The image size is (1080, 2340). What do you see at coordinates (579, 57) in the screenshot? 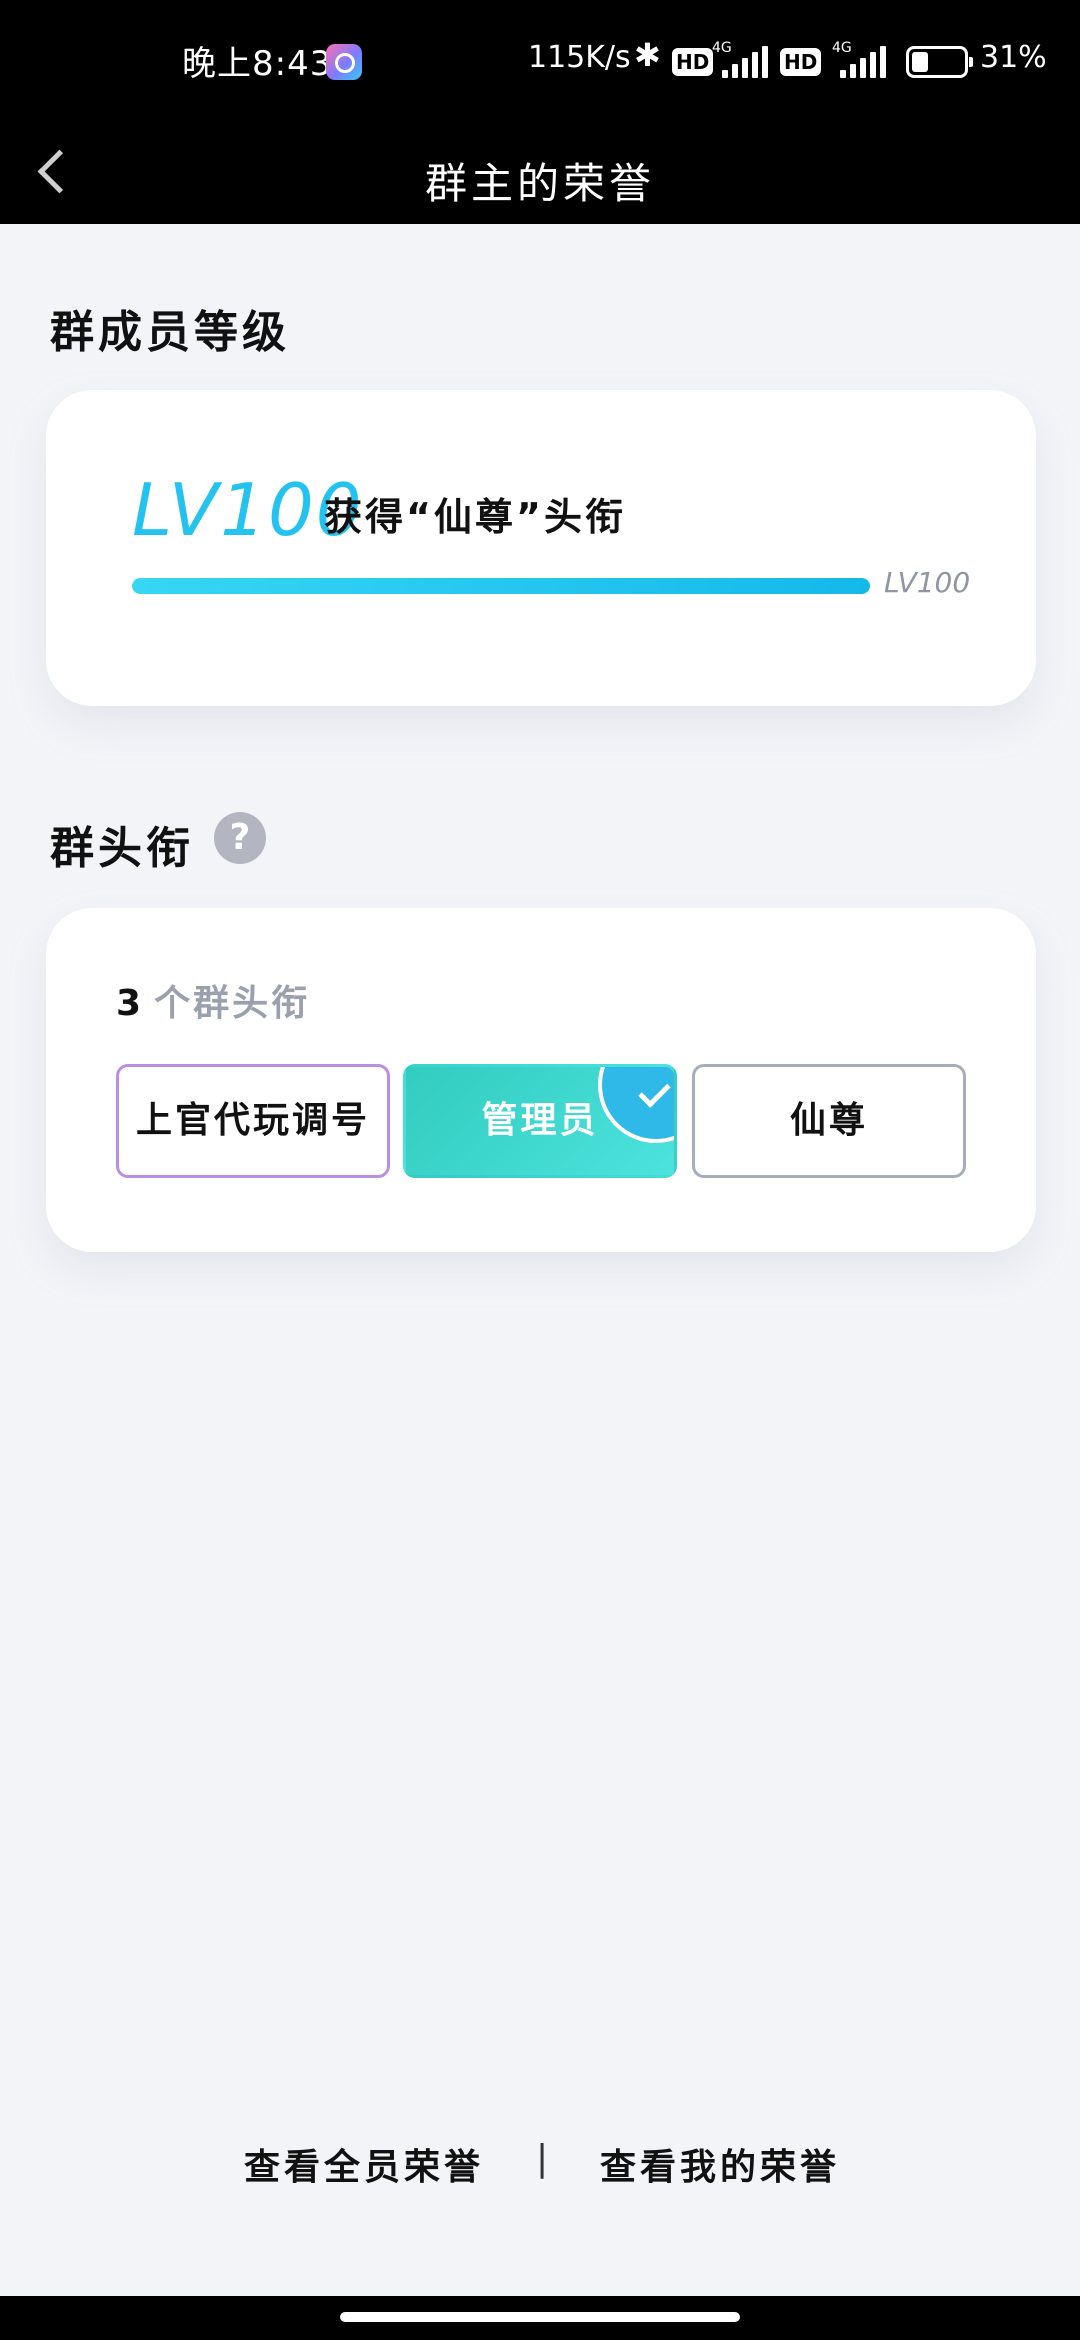
I see `network-speed: 115K/s` at bounding box center [579, 57].